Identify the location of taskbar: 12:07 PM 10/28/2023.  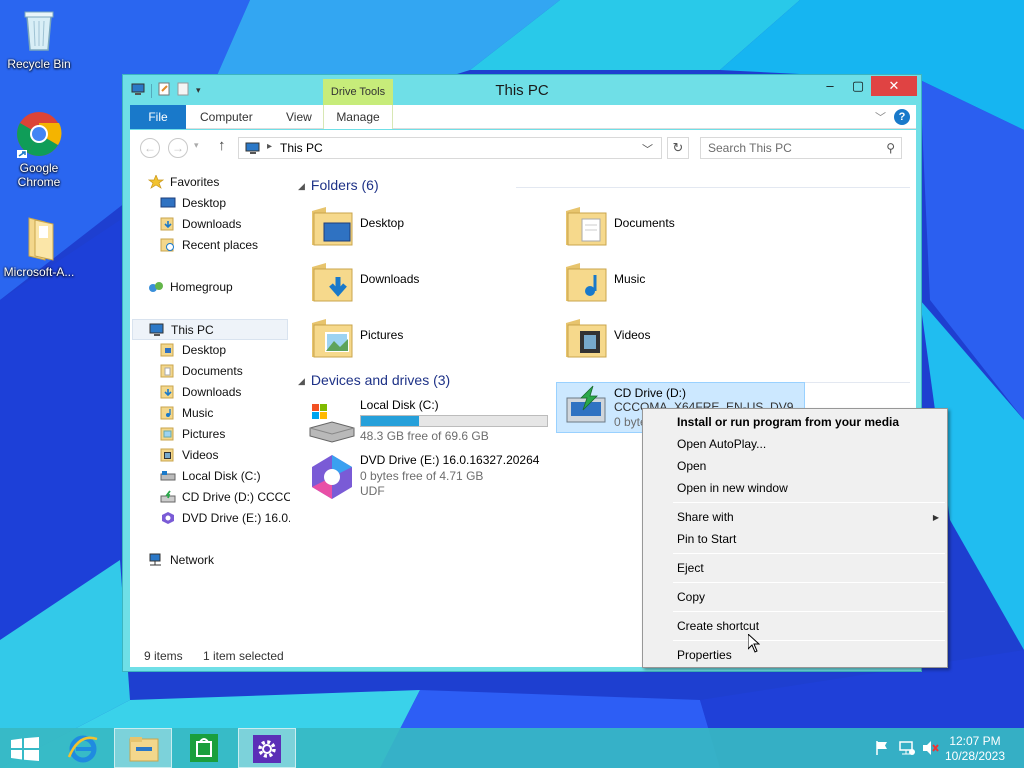
(512, 748).